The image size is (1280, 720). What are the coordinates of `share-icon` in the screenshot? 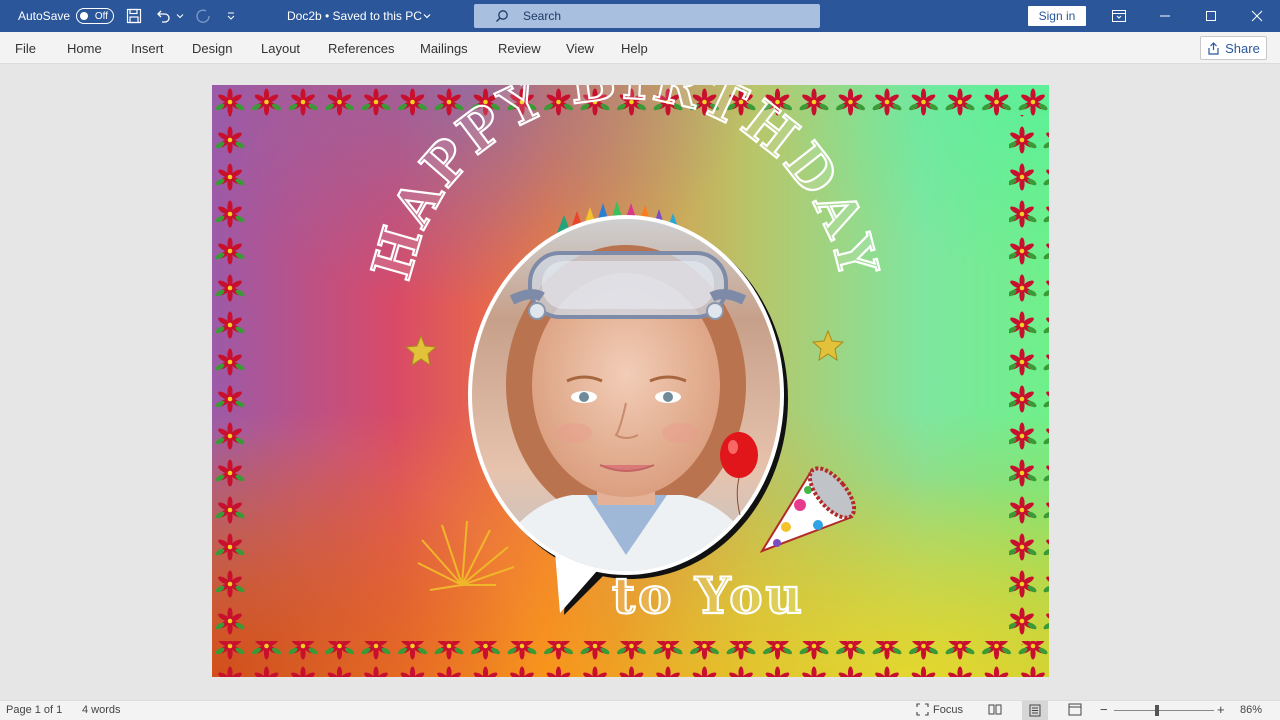 It's located at (1213, 48).